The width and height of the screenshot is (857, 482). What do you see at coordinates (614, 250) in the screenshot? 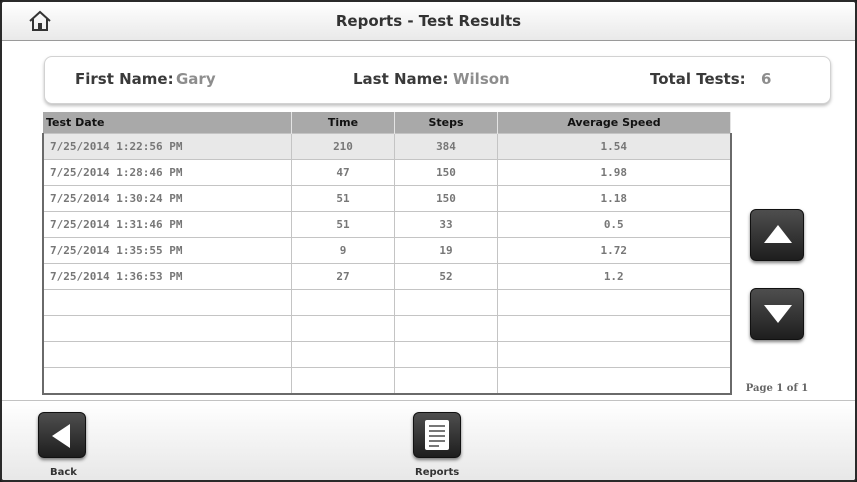
I see `cell-average-speed: 1.72` at bounding box center [614, 250].